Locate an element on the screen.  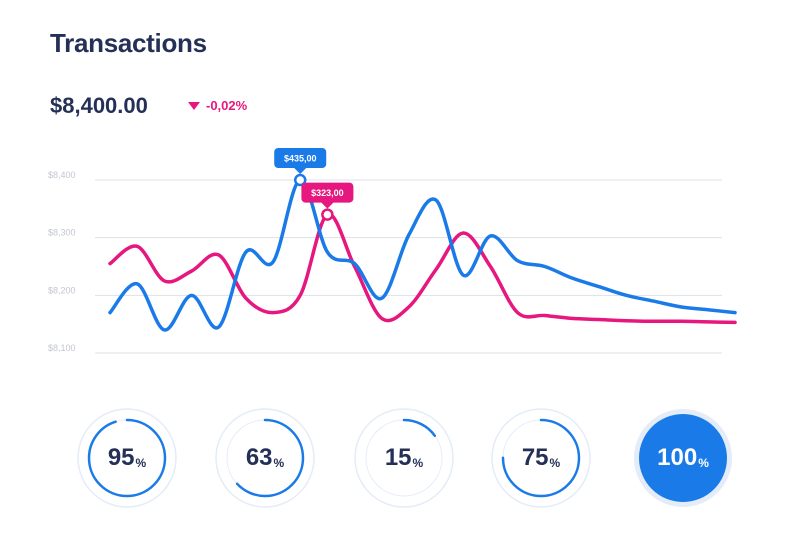
gauge-value: 100 is located at coordinates (677, 457).